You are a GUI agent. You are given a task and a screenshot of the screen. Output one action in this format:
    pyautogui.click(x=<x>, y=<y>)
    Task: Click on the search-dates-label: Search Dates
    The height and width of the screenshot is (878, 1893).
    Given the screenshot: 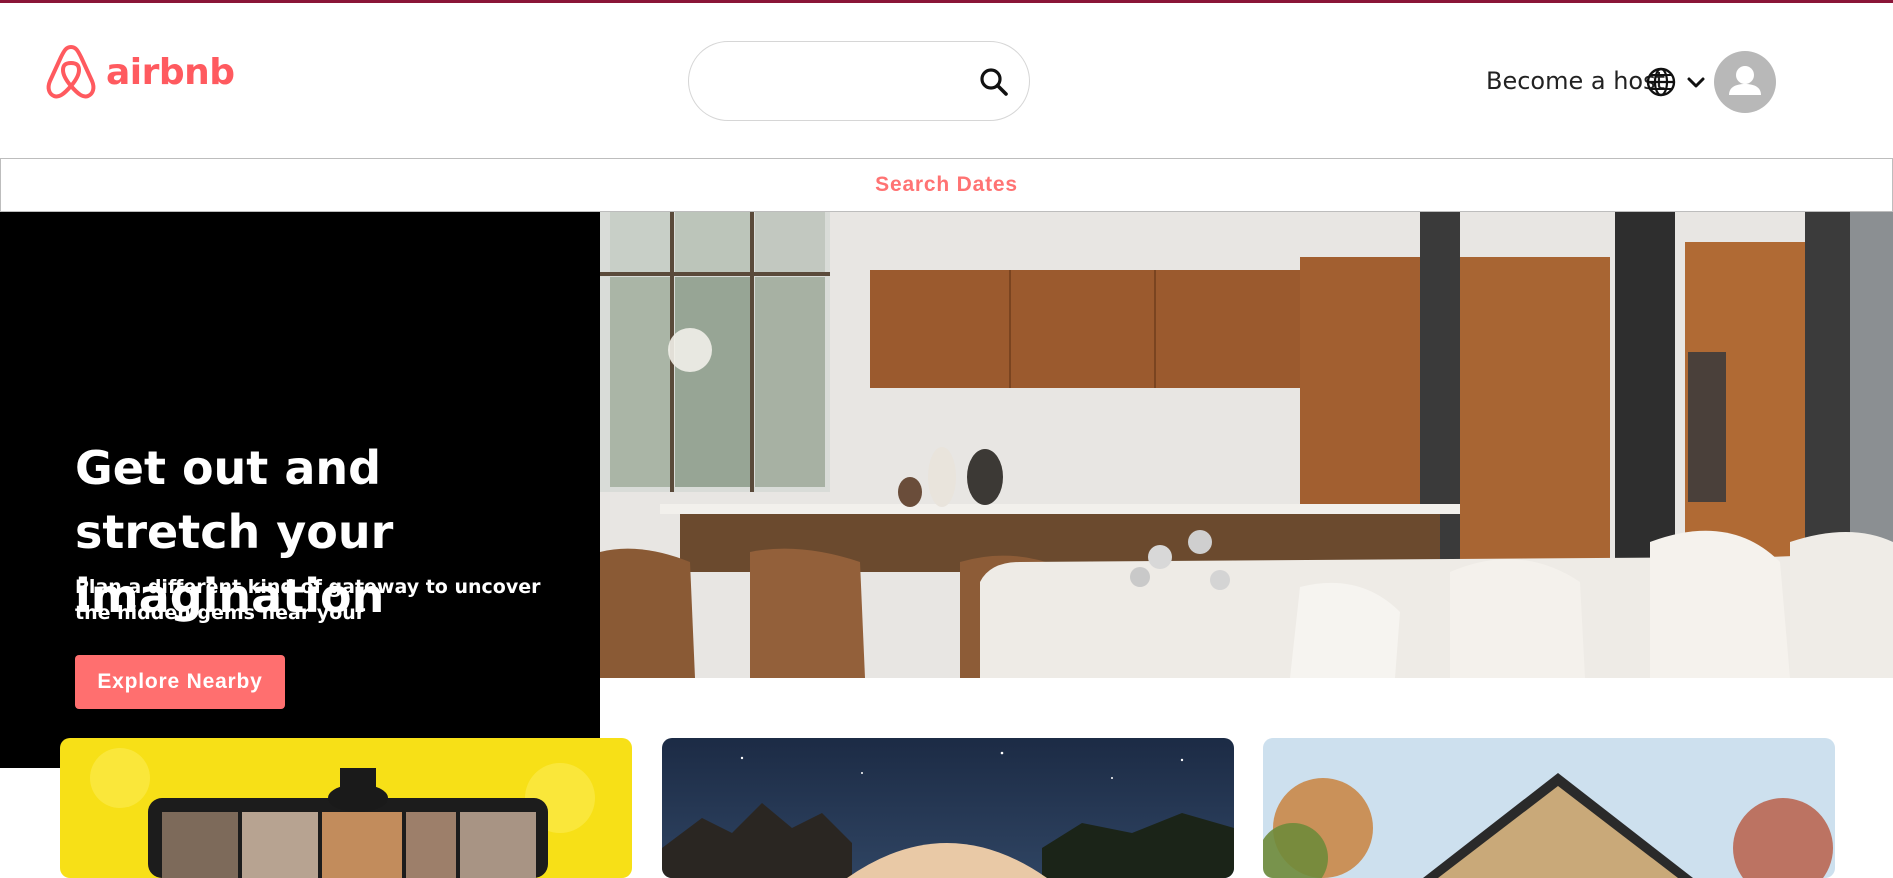 What is the action you would take?
    pyautogui.click(x=946, y=184)
    